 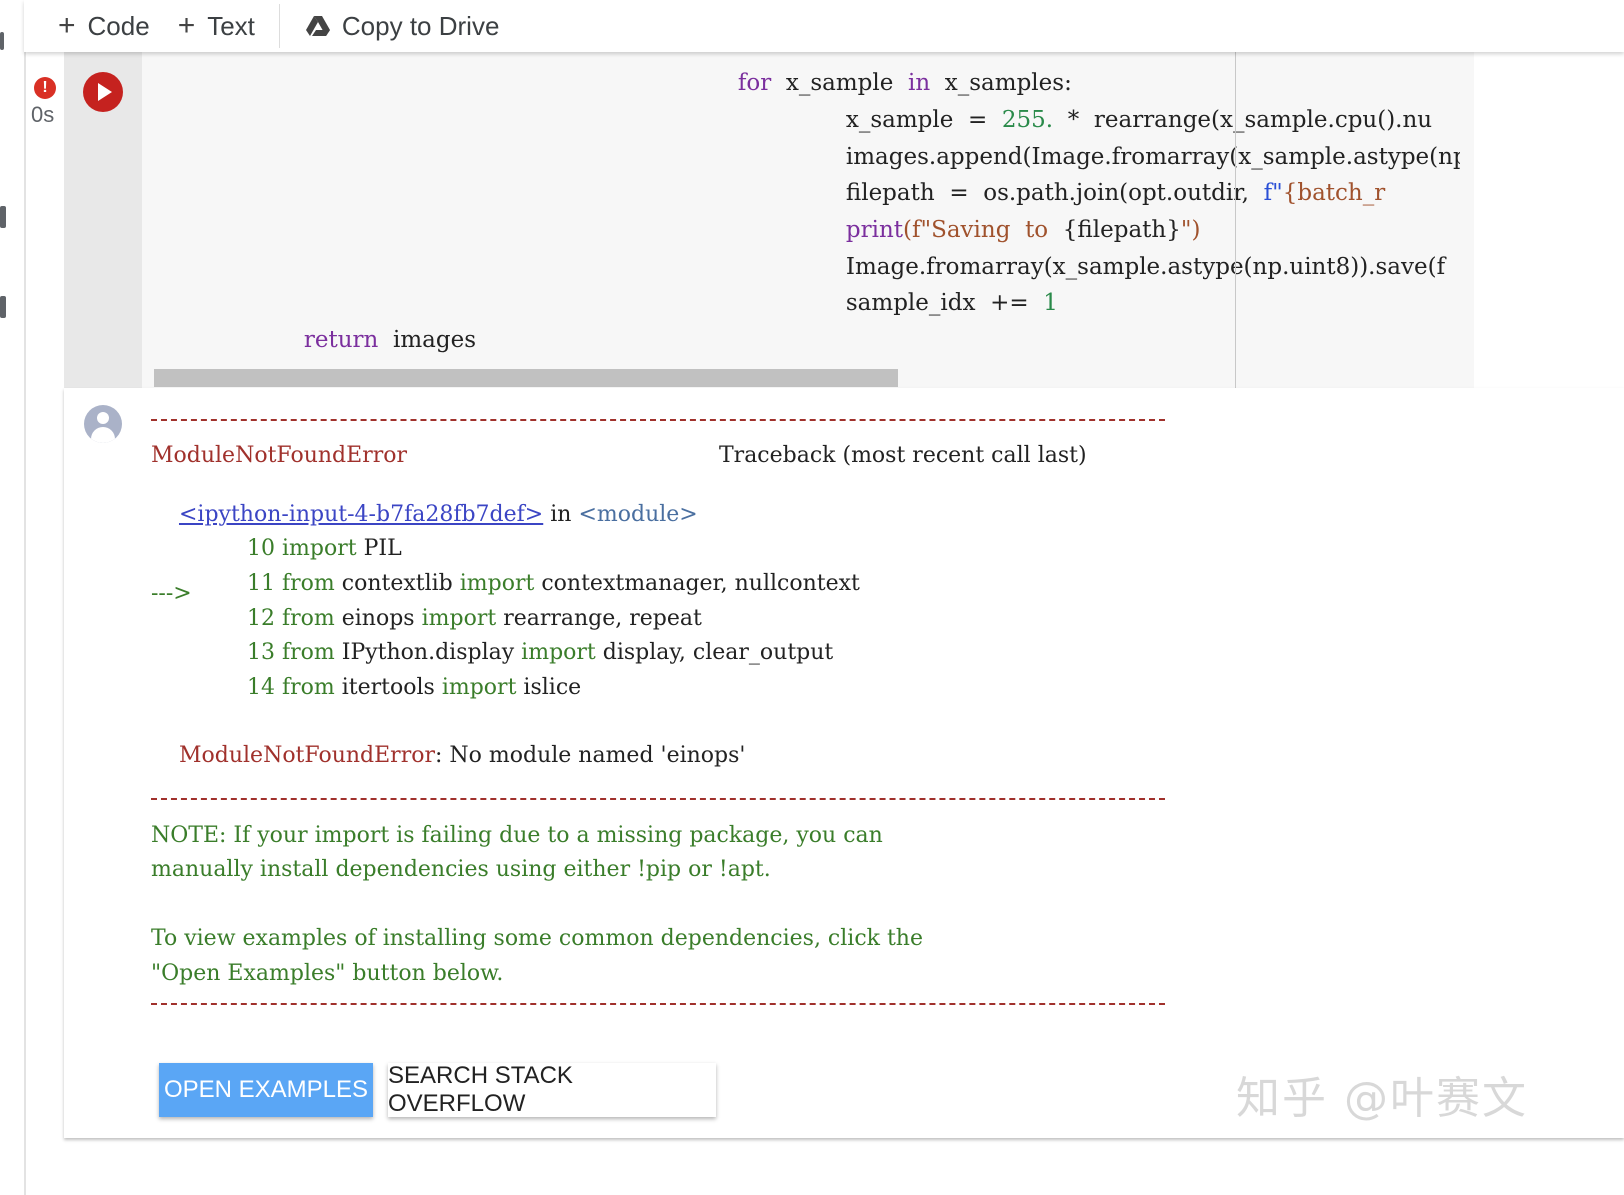 What do you see at coordinates (3, 307) in the screenshot?
I see `files-icon` at bounding box center [3, 307].